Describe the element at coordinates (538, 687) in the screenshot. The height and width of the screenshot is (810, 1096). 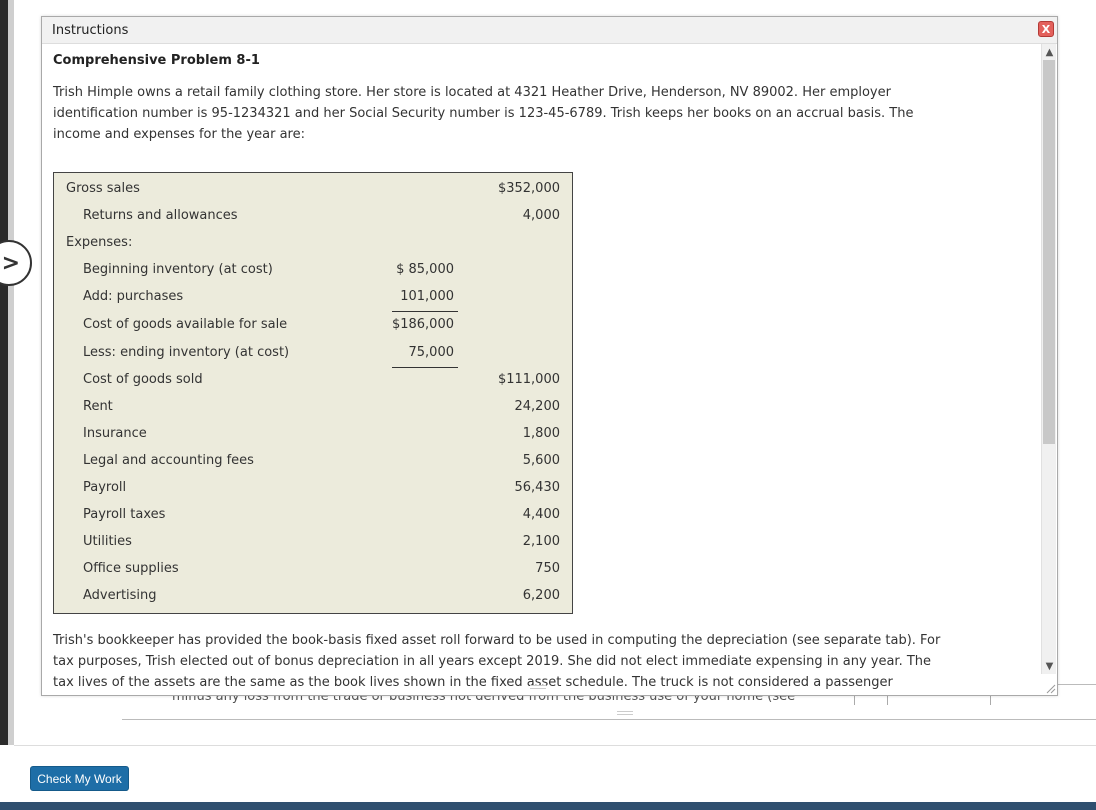
I see `dialog-bottom-grip` at that location.